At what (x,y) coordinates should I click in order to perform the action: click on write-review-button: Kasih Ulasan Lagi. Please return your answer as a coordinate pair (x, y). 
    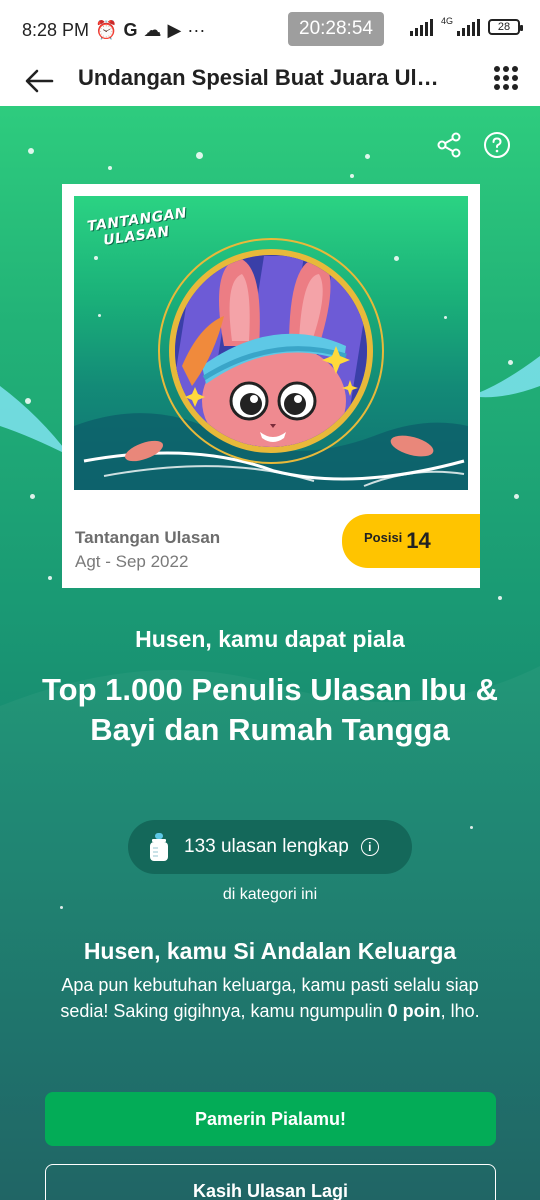
    Looking at the image, I should click on (270, 1182).